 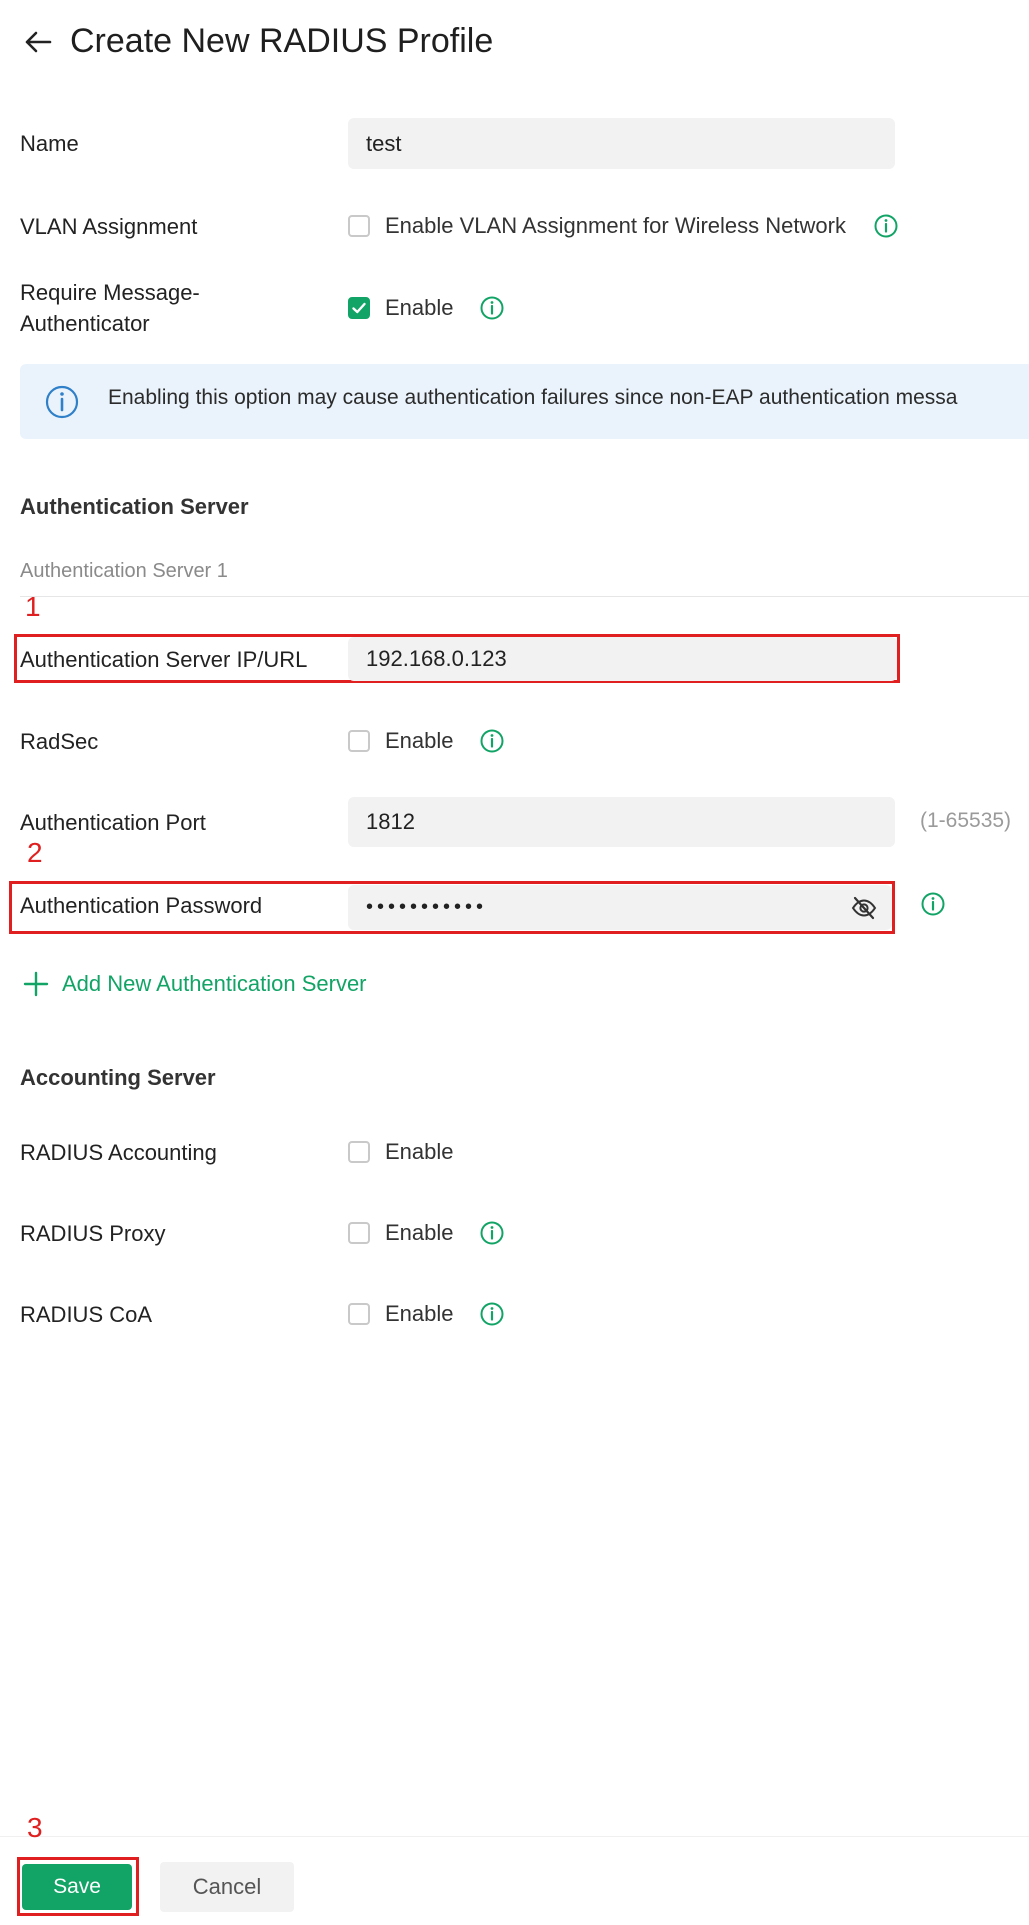 What do you see at coordinates (33, 606) in the screenshot?
I see `annotation-step-1: 1` at bounding box center [33, 606].